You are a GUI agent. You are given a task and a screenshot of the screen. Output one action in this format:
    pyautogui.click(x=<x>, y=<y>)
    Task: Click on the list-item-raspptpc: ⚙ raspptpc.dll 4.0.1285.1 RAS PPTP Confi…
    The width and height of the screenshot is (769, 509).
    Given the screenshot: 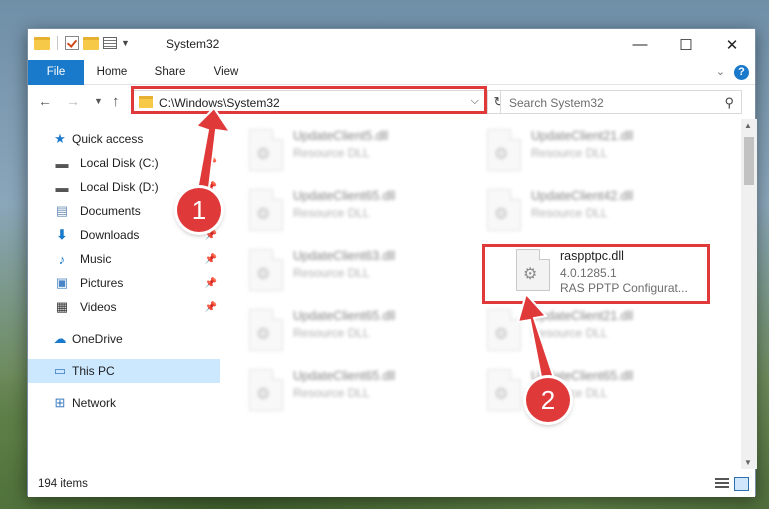 What is the action you would take?
    pyautogui.click(x=625, y=270)
    